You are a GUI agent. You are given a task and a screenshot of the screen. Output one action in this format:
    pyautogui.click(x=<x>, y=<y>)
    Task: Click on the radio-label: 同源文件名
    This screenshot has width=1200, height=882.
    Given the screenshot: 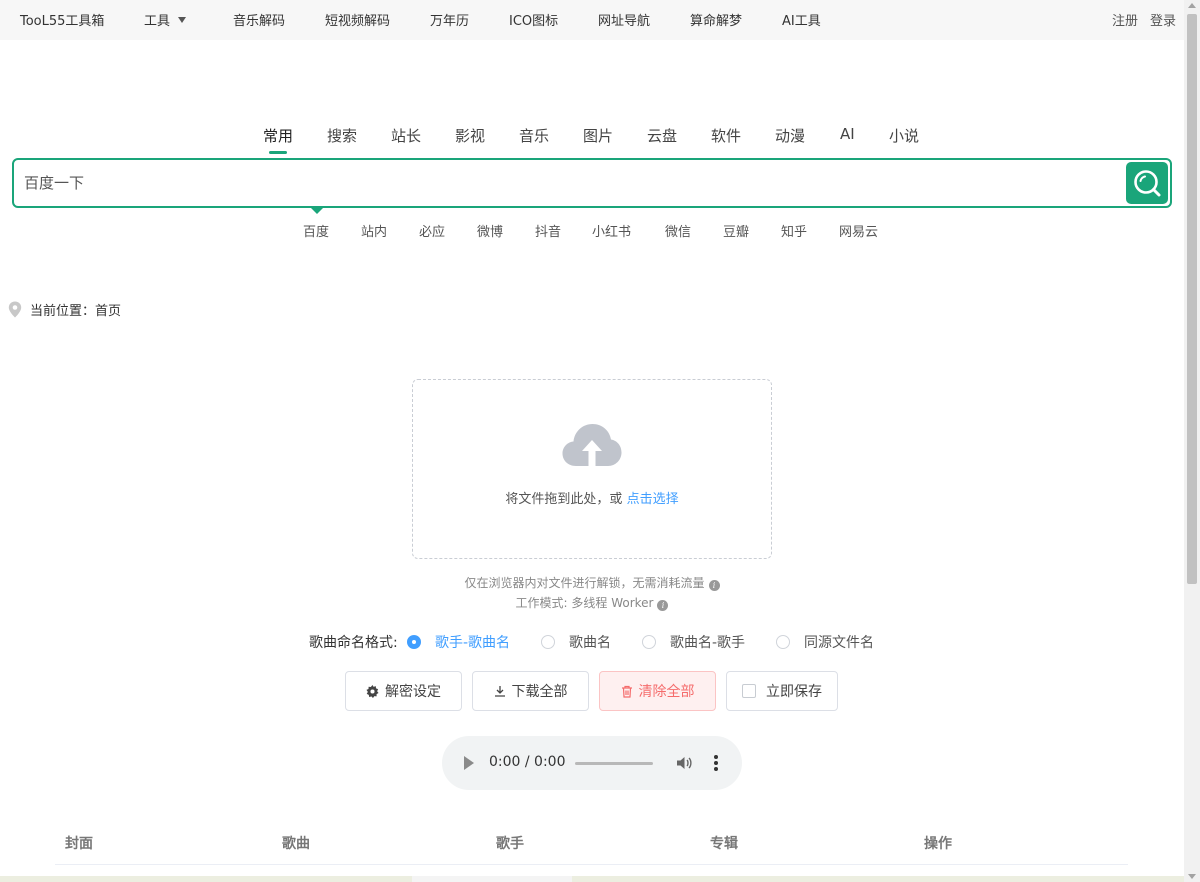 What is the action you would take?
    pyautogui.click(x=839, y=643)
    